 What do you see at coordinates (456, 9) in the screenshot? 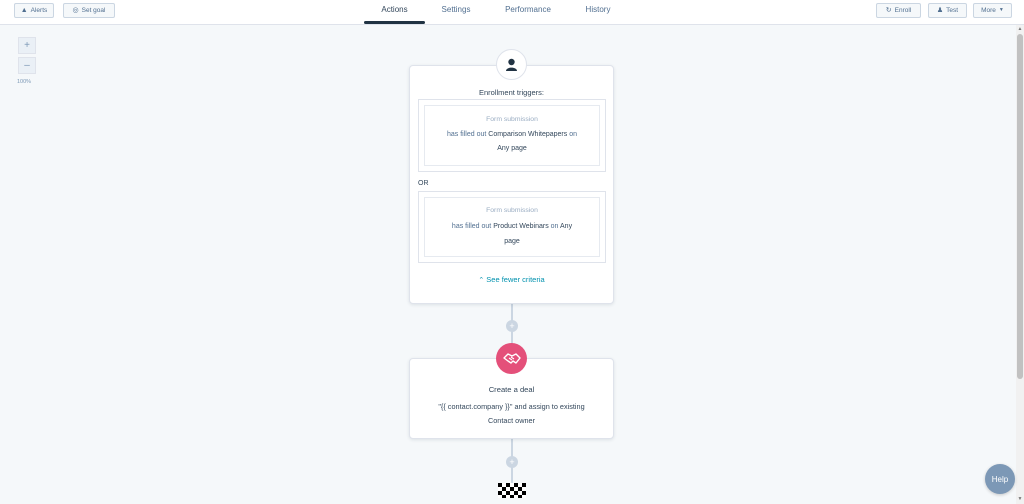
I see `tab-settings: Settings` at bounding box center [456, 9].